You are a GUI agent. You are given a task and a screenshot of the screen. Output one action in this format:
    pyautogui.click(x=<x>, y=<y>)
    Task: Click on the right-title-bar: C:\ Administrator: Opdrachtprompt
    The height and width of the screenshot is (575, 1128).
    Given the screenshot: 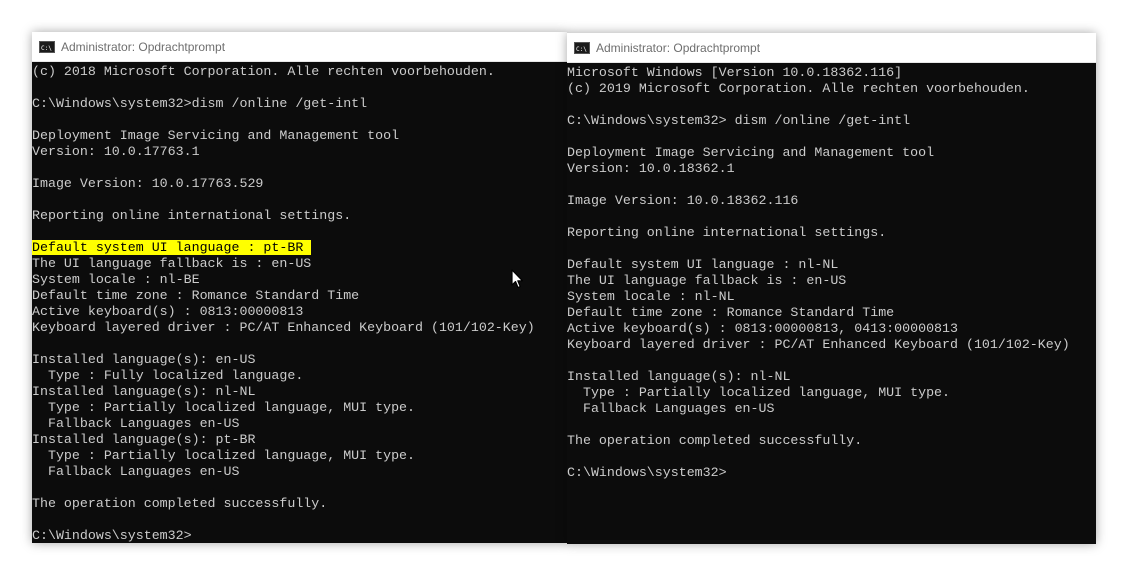 What is the action you would take?
    pyautogui.click(x=831, y=48)
    